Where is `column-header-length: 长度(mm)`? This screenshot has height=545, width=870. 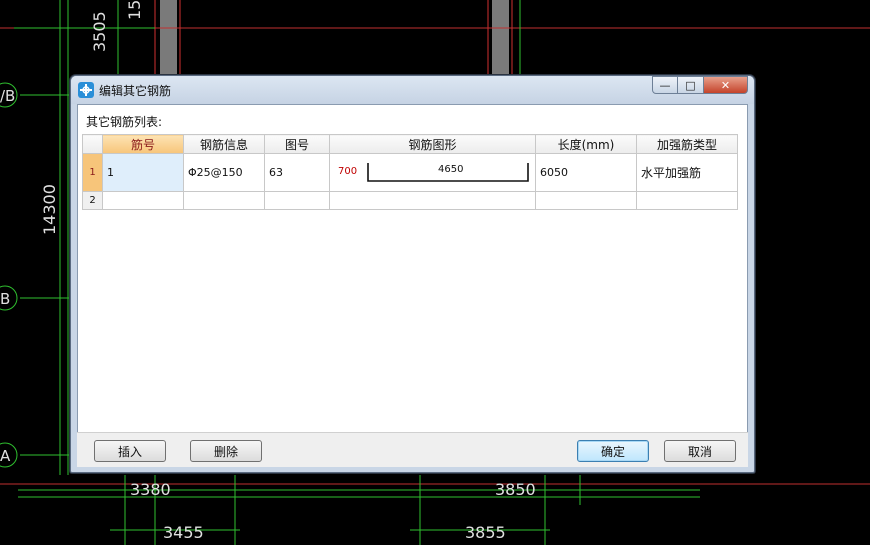 column-header-length: 长度(mm) is located at coordinates (586, 144).